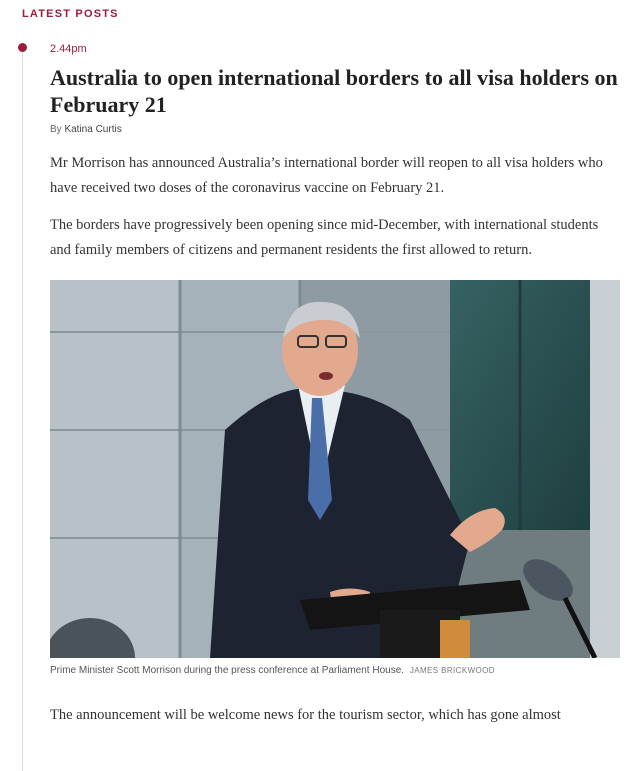  Describe the element at coordinates (452, 670) in the screenshot. I see `photo-credit: JAMES BRICKWOOD` at that location.